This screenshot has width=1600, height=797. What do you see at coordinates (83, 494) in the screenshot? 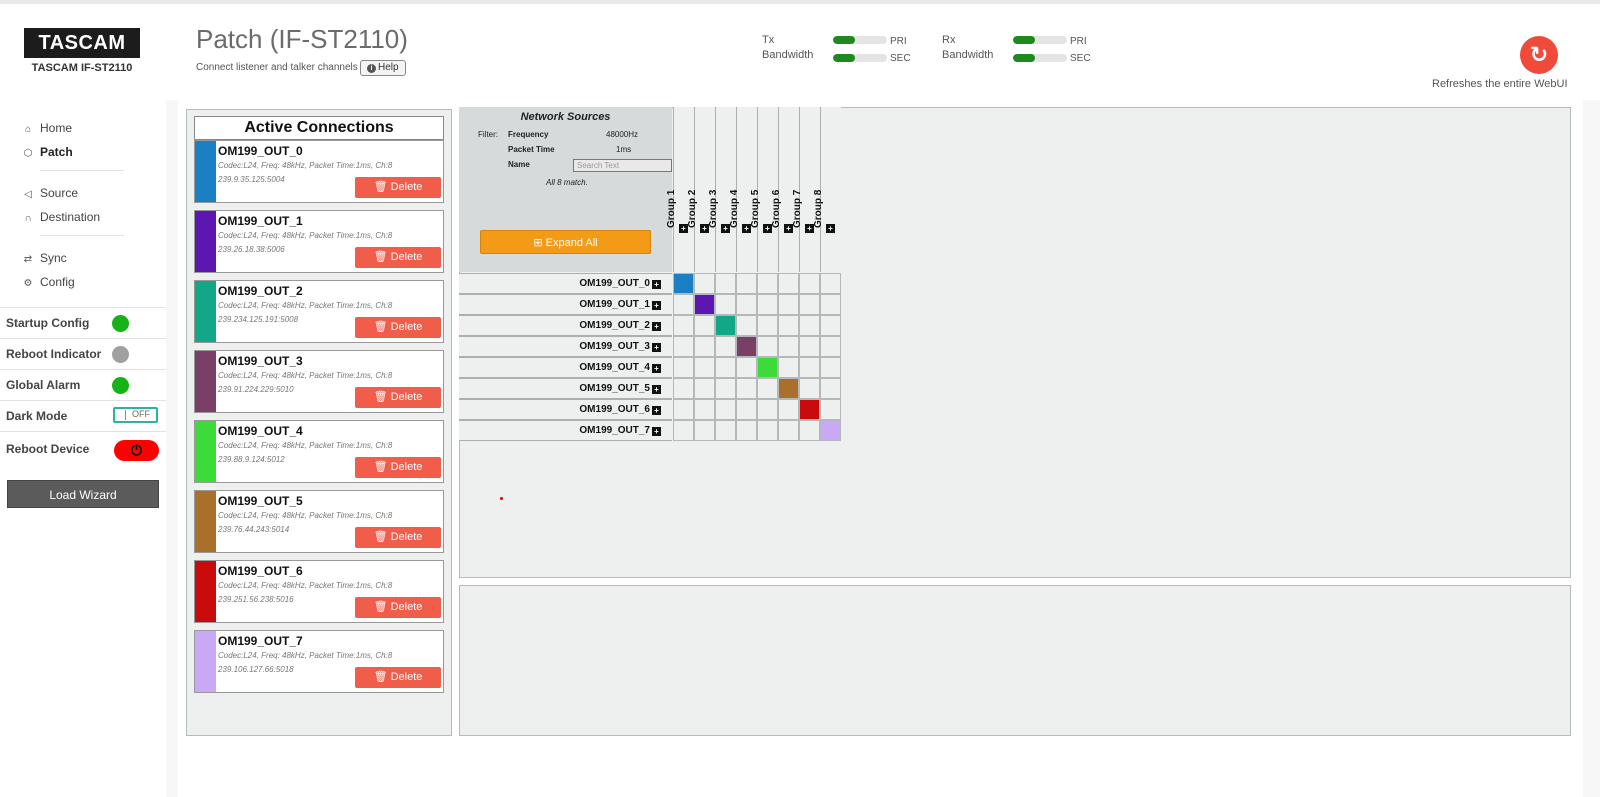
I see `load-wizard-button: Load Wizard` at bounding box center [83, 494].